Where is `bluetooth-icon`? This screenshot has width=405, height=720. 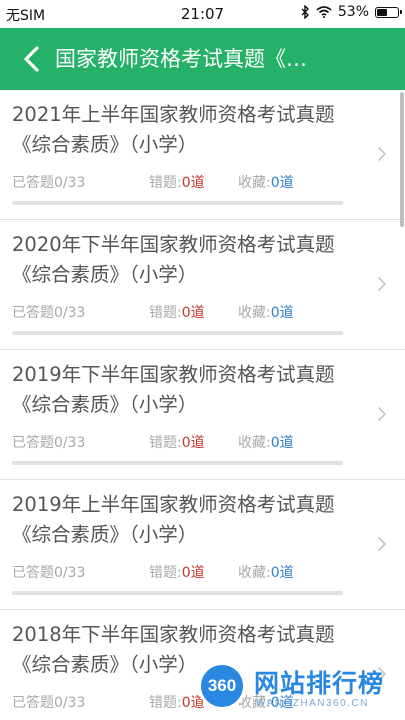
bluetooth-icon is located at coordinates (305, 12).